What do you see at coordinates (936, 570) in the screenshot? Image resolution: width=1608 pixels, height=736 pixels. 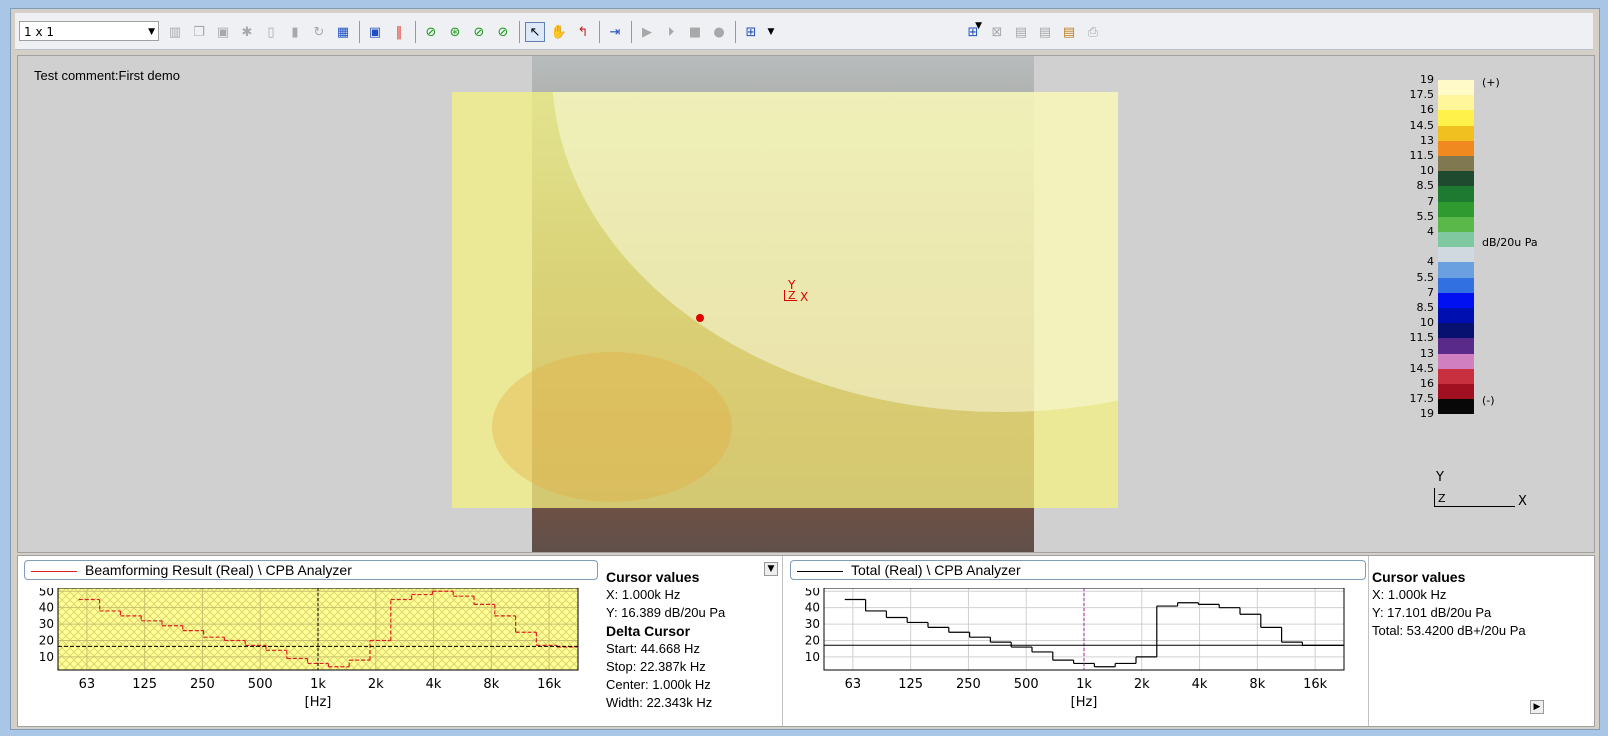 I see `right-panel-title-text: Total (Real) \ CPB Analyzer` at bounding box center [936, 570].